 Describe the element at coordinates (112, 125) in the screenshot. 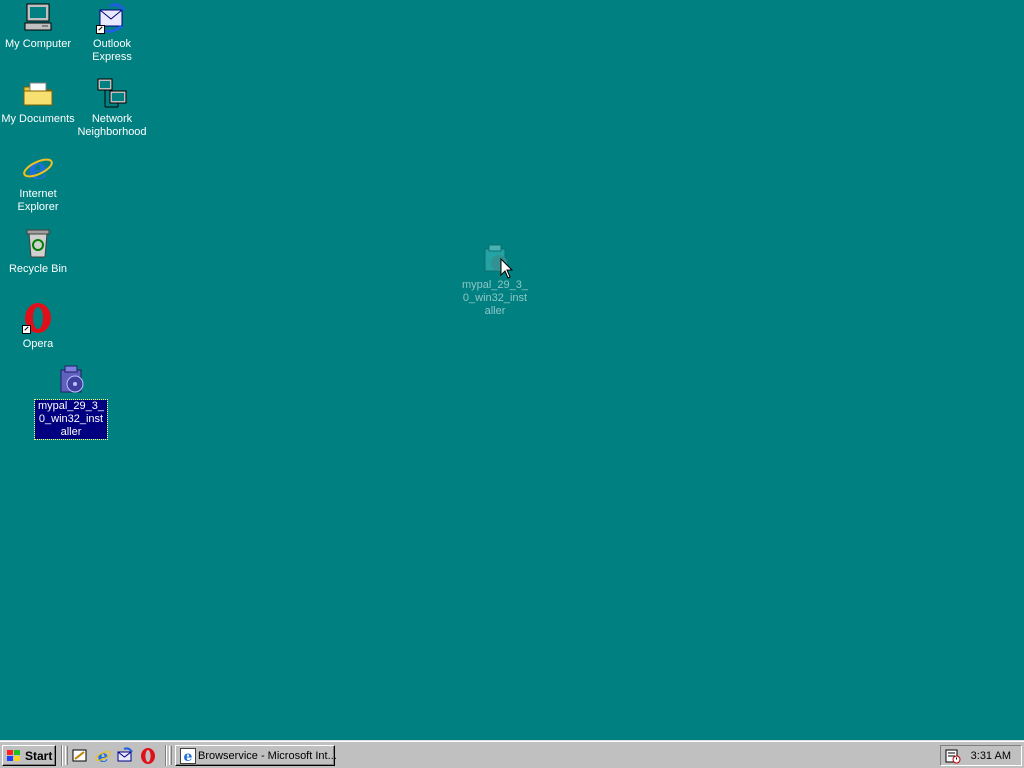

I see `desktop-icon-label: Network Neighborhood` at that location.